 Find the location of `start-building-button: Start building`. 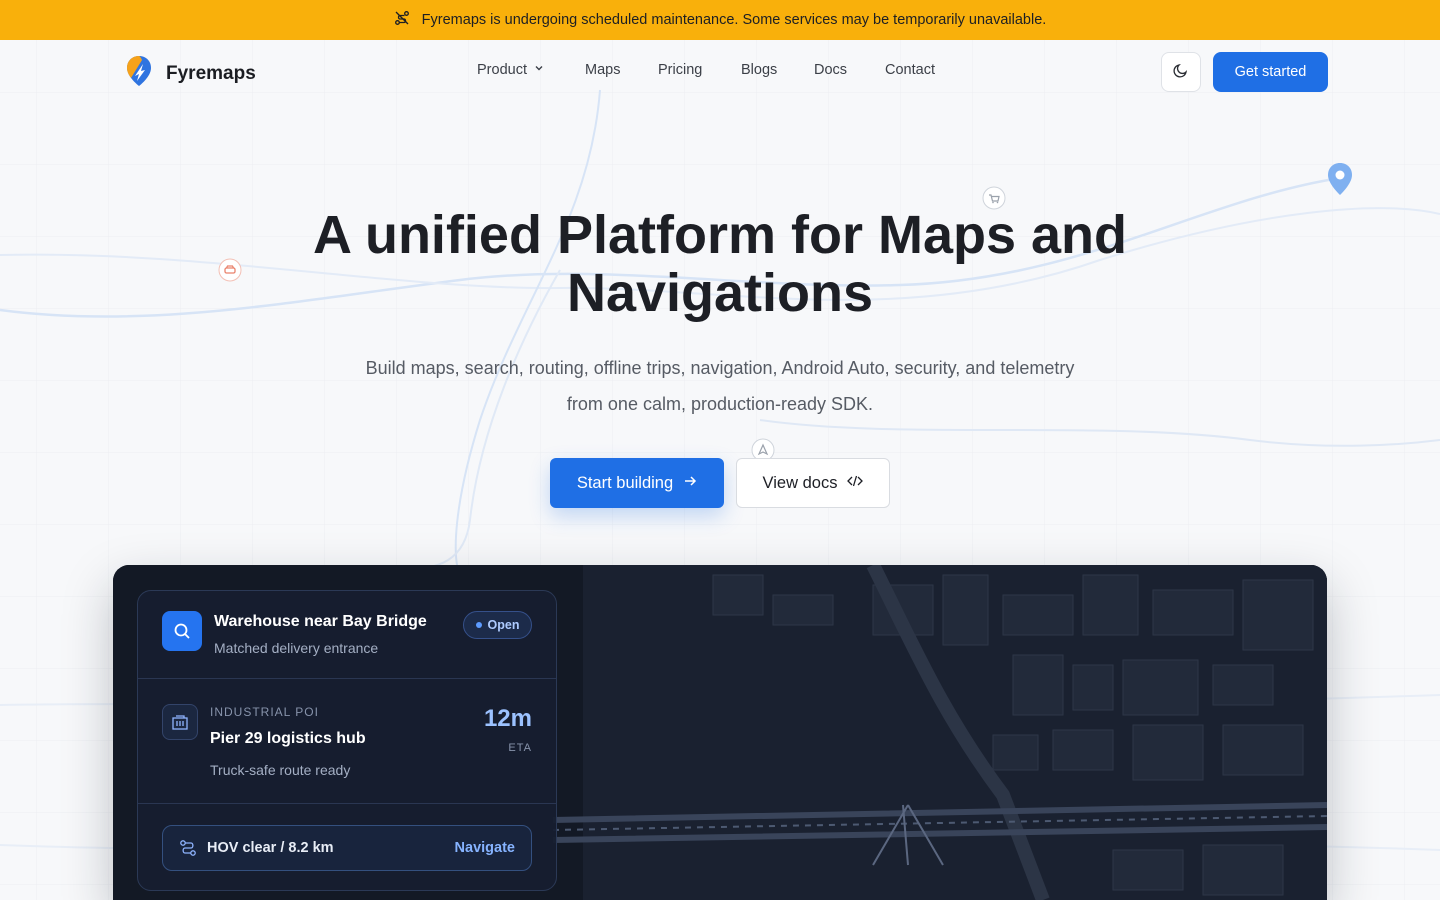

start-building-button: Start building is located at coordinates (637, 483).